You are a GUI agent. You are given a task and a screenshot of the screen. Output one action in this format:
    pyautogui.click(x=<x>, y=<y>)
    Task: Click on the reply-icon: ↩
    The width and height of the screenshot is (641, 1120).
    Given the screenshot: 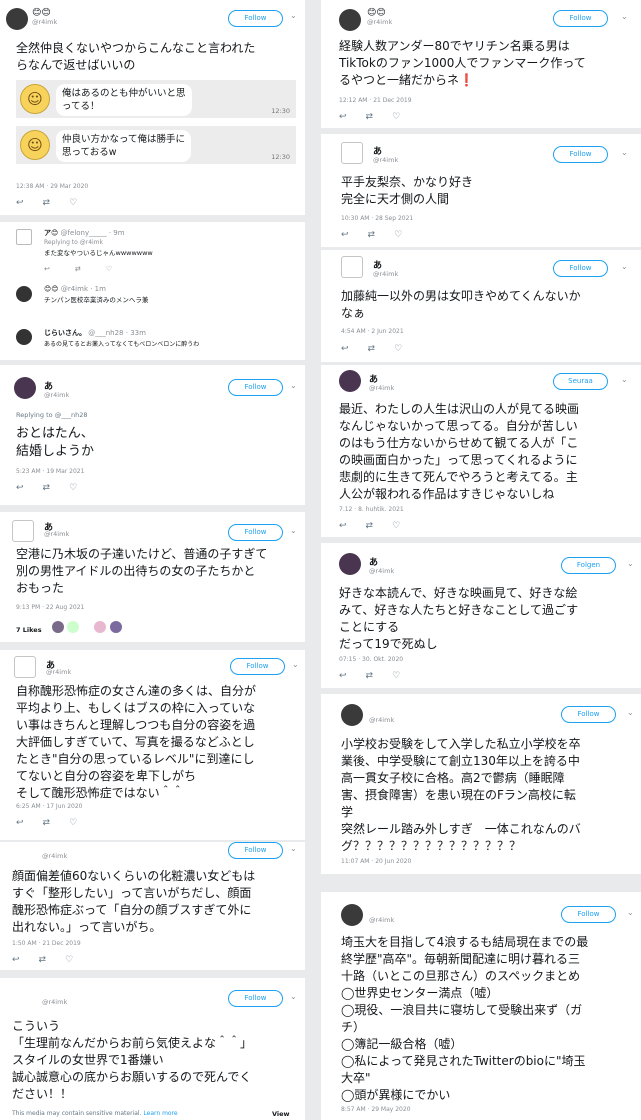 What is the action you would take?
    pyautogui.click(x=29, y=203)
    